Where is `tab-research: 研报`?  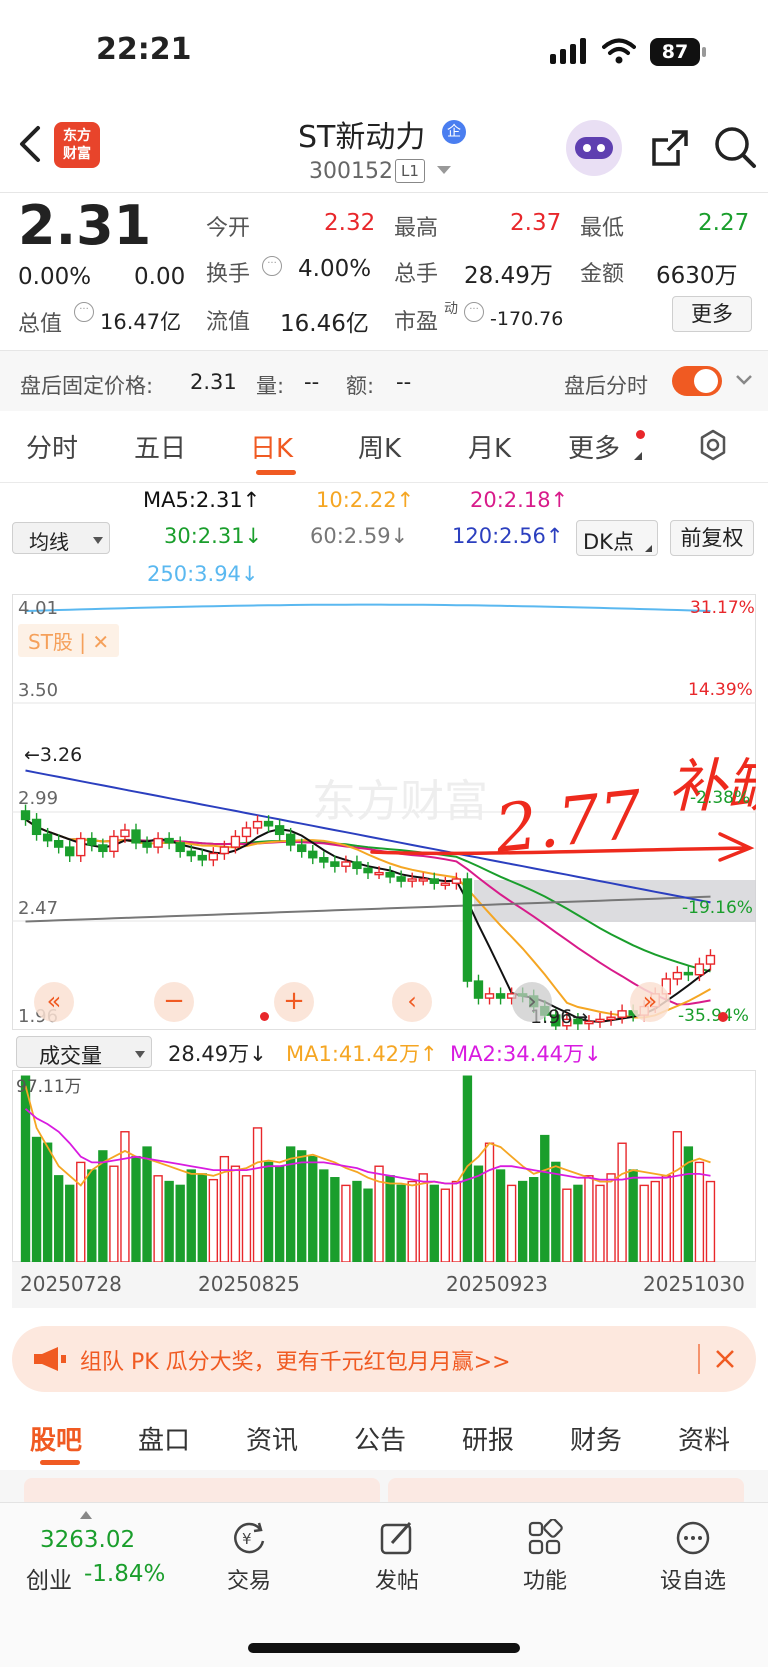 tab-research: 研报 is located at coordinates (488, 1438).